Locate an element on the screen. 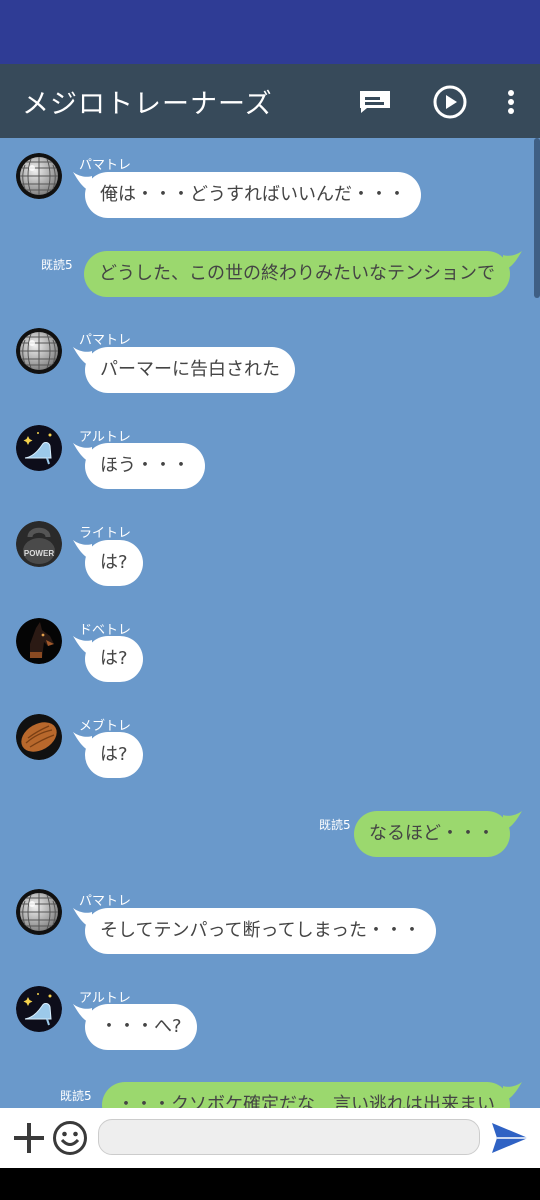  message-bubble: ・・・へ? is located at coordinates (141, 1027).